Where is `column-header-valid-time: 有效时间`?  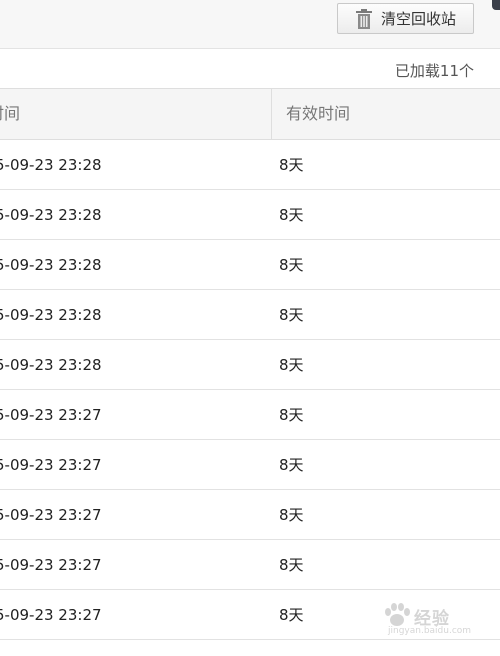
column-header-valid-time: 有效时间 is located at coordinates (385, 114).